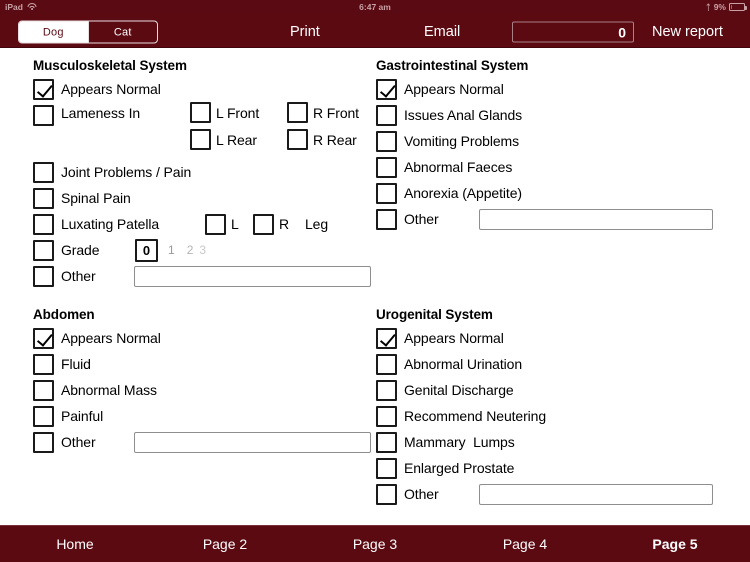  Describe the element at coordinates (78, 442) in the screenshot. I see `label-other-abdomen: Other` at that location.